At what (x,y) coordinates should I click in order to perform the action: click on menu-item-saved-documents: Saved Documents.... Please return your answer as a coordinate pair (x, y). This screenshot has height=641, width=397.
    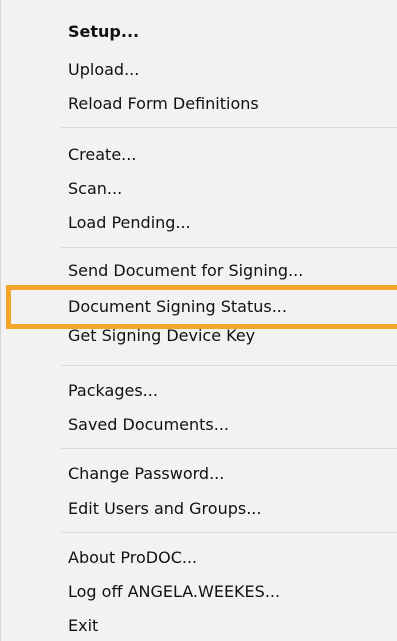
    Looking at the image, I should click on (199, 425).